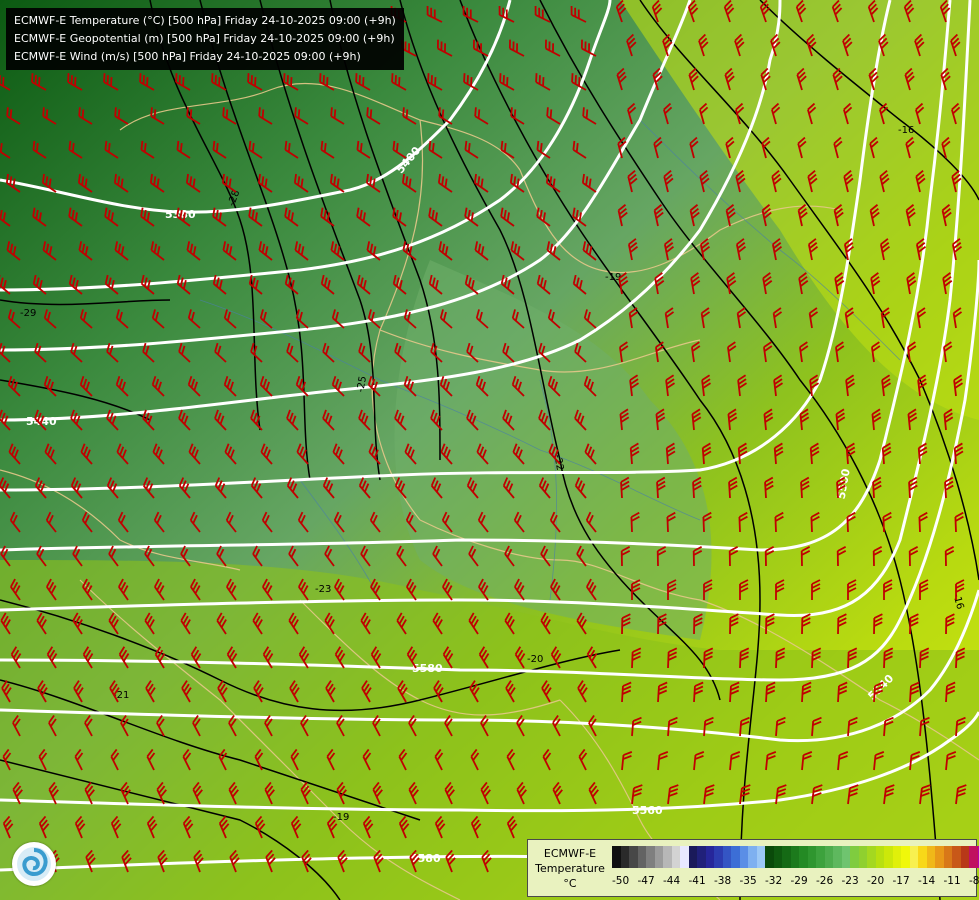 Image resolution: width=979 pixels, height=900 pixels. What do you see at coordinates (570, 853) in the screenshot?
I see `legend-model: ECMWF-E` at bounding box center [570, 853].